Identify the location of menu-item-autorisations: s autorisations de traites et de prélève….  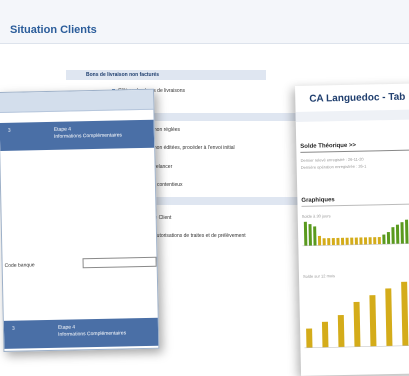
(198, 236).